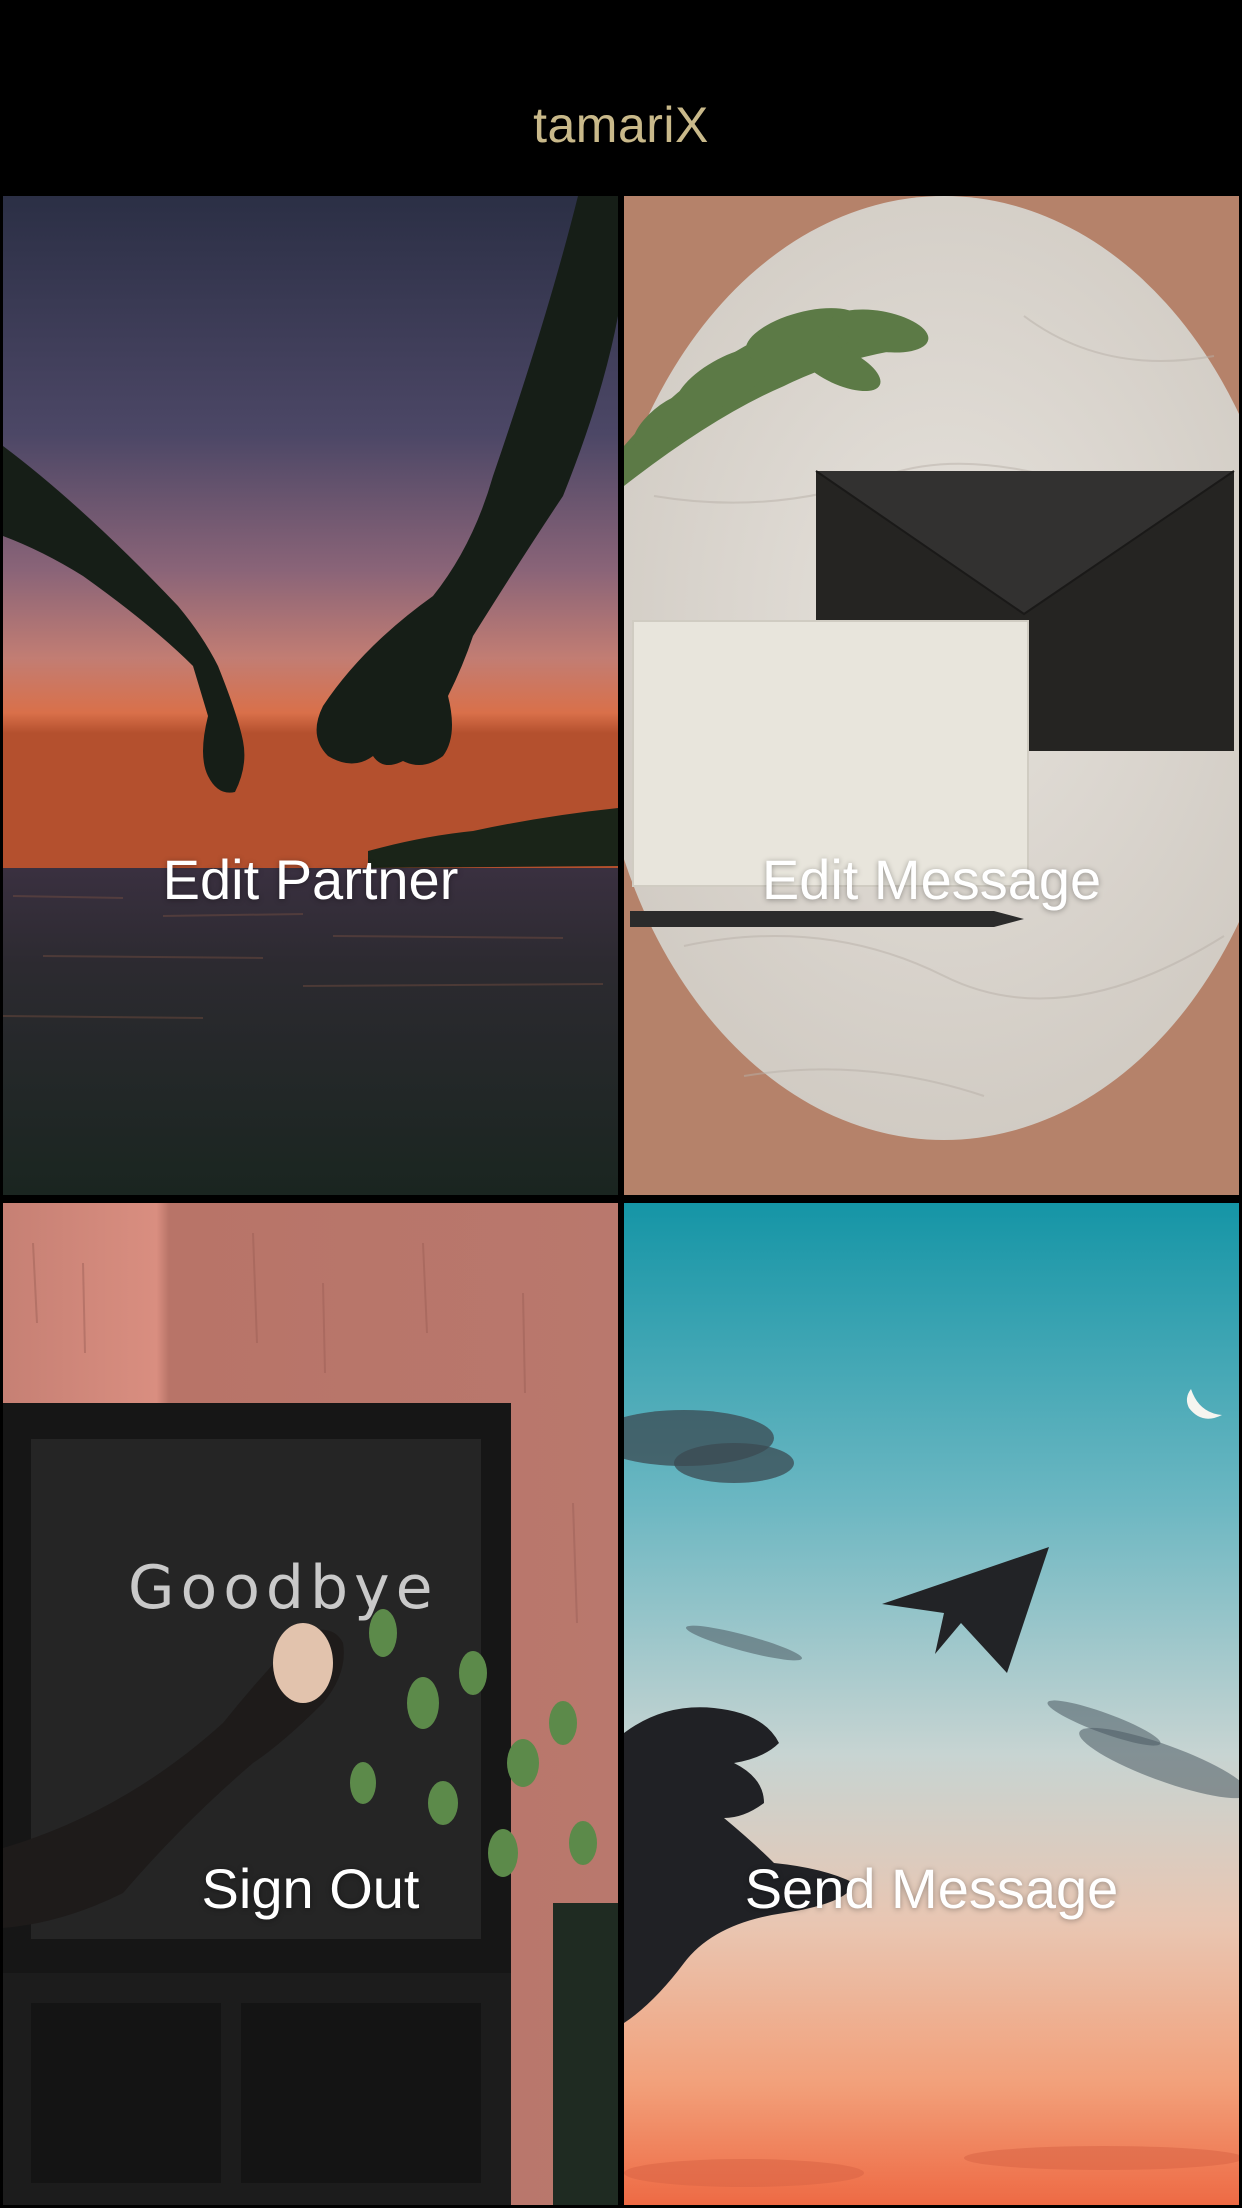 This screenshot has height=2208, width=1242. I want to click on app-title: tamariX, so click(621, 125).